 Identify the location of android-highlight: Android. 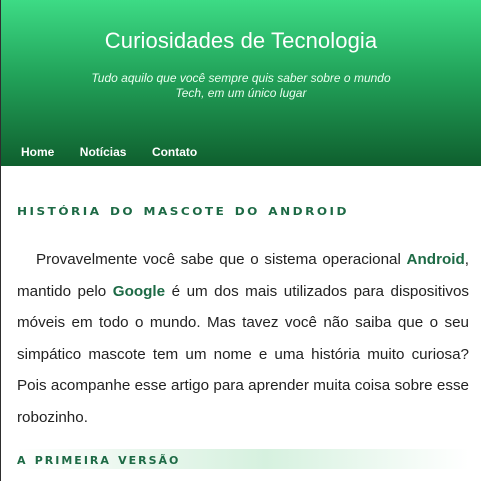
(435, 259).